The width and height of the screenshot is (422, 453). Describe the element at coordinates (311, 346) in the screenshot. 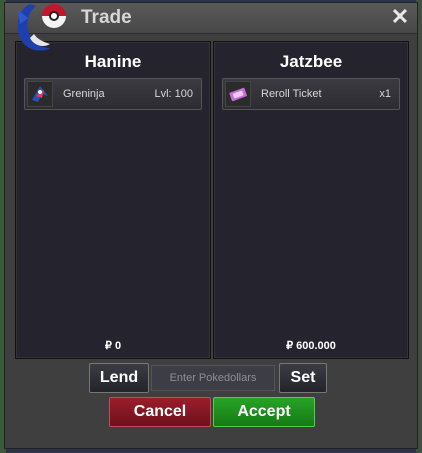

I see `money-offer: ₽ 600.000` at that location.